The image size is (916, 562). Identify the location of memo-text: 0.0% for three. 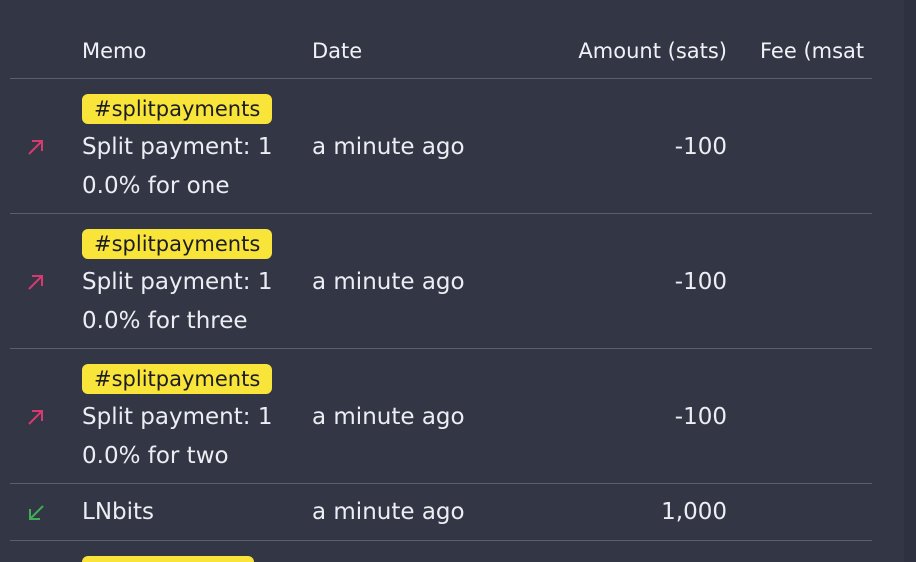
(165, 321).